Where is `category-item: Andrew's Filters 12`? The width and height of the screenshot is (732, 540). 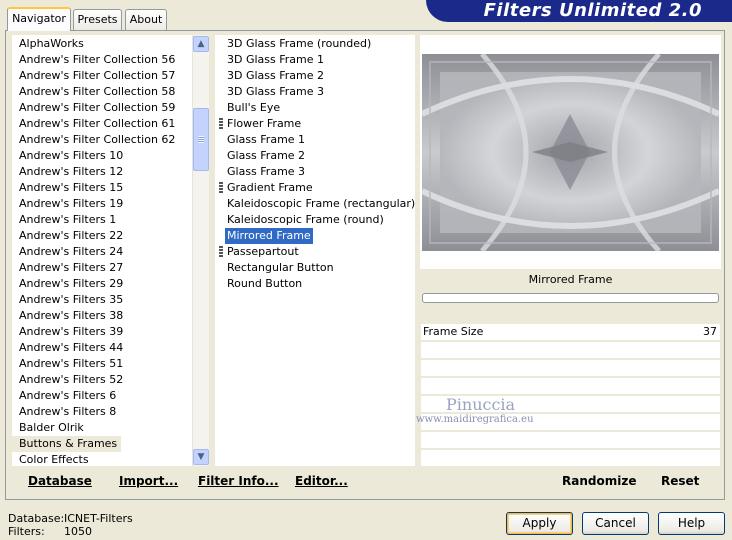 category-item: Andrew's Filters 12 is located at coordinates (67, 172).